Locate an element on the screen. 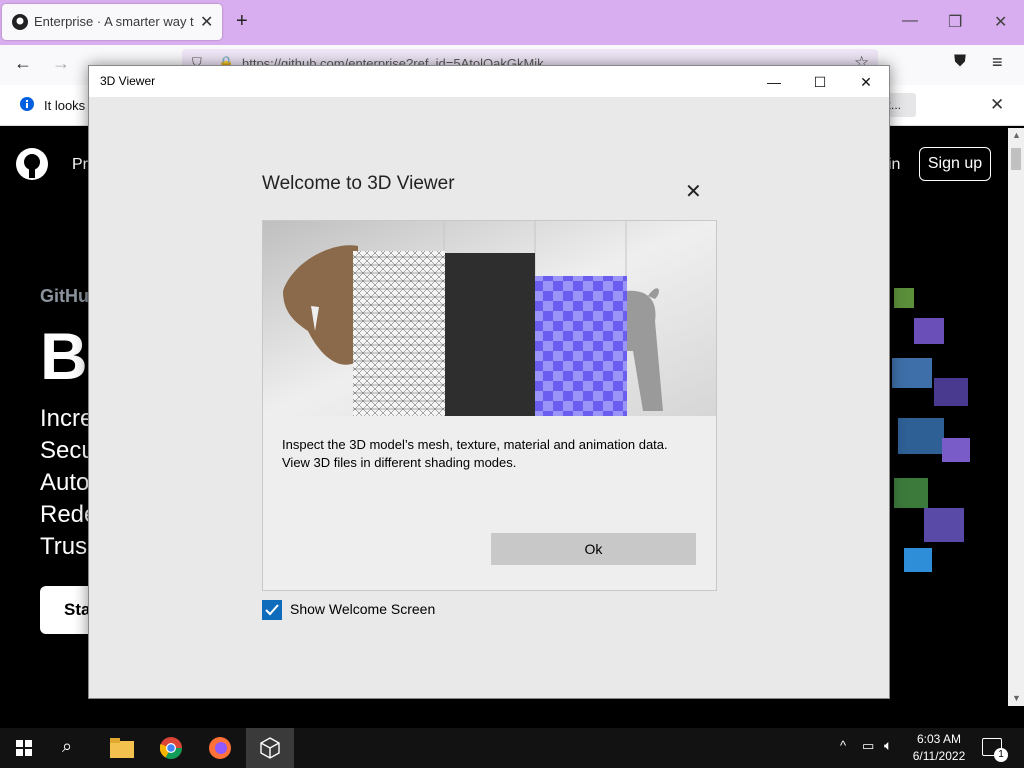 Image resolution: width=1024 pixels, height=768 pixels. clock-time: 6:03 AM is located at coordinates (939, 739).